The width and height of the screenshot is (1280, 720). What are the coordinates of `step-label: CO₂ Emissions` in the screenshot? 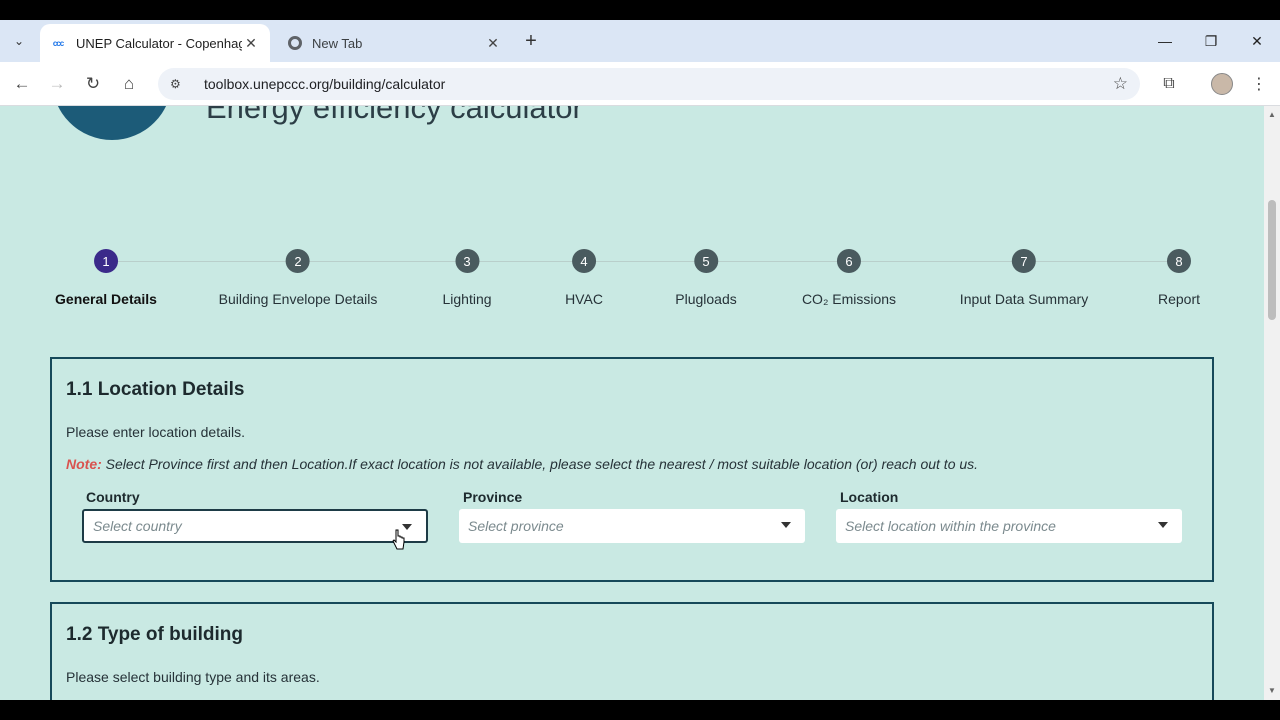 It's located at (849, 299).